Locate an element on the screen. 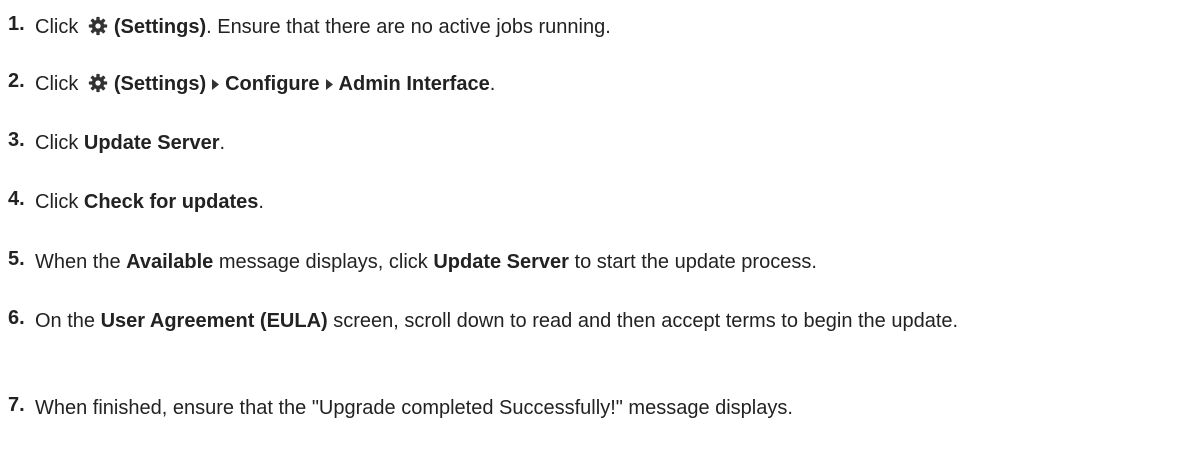 The width and height of the screenshot is (1204, 464). step-number: 1. is located at coordinates (16, 24).